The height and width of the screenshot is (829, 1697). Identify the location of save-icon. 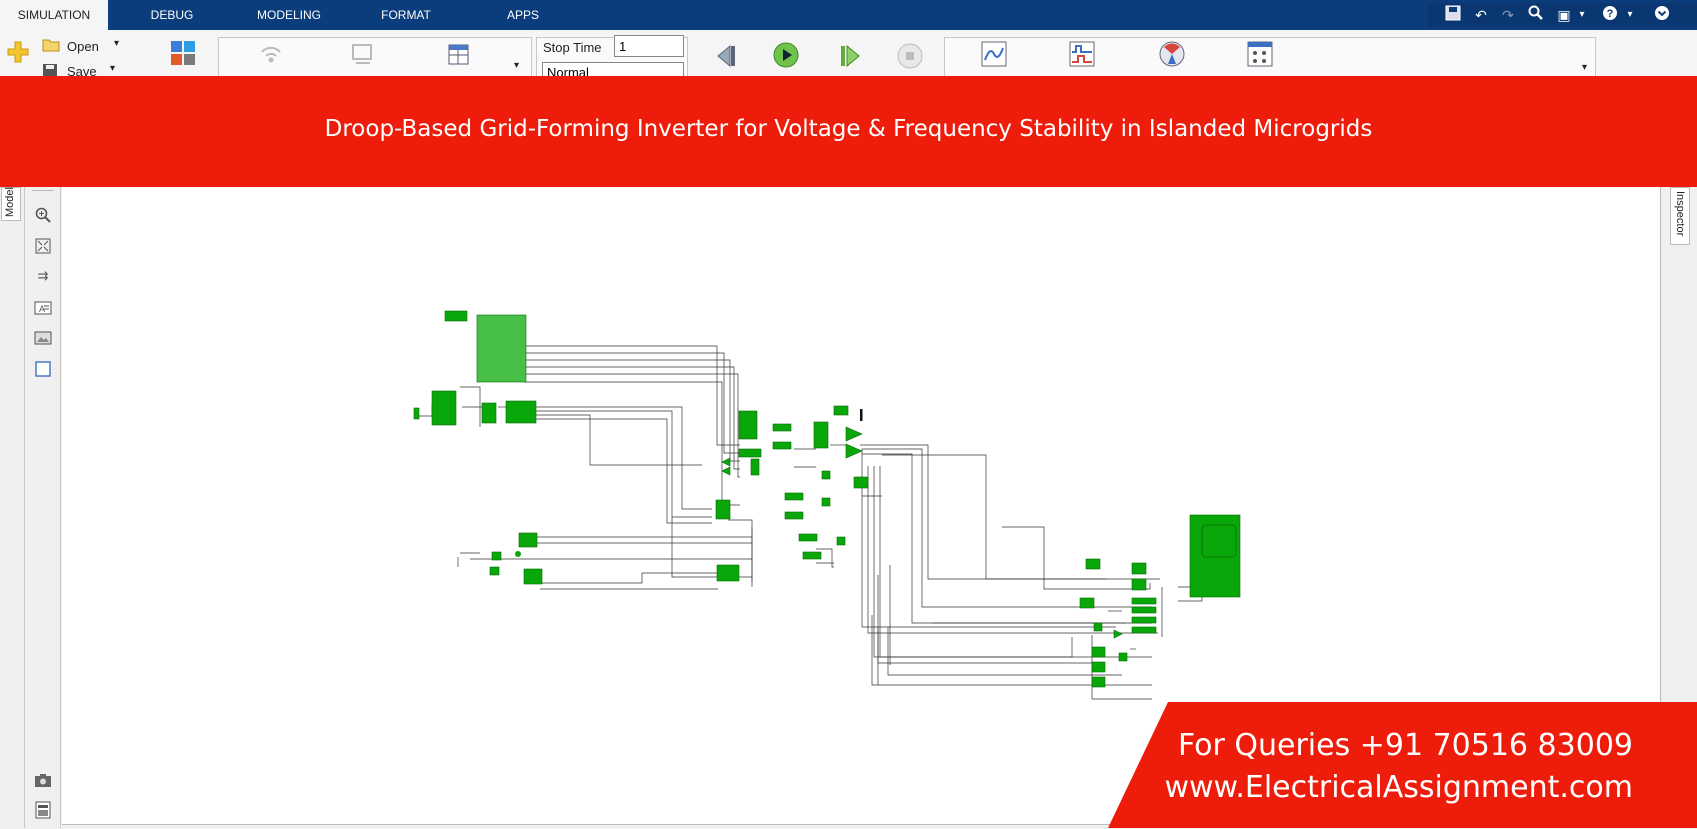
(1453, 15).